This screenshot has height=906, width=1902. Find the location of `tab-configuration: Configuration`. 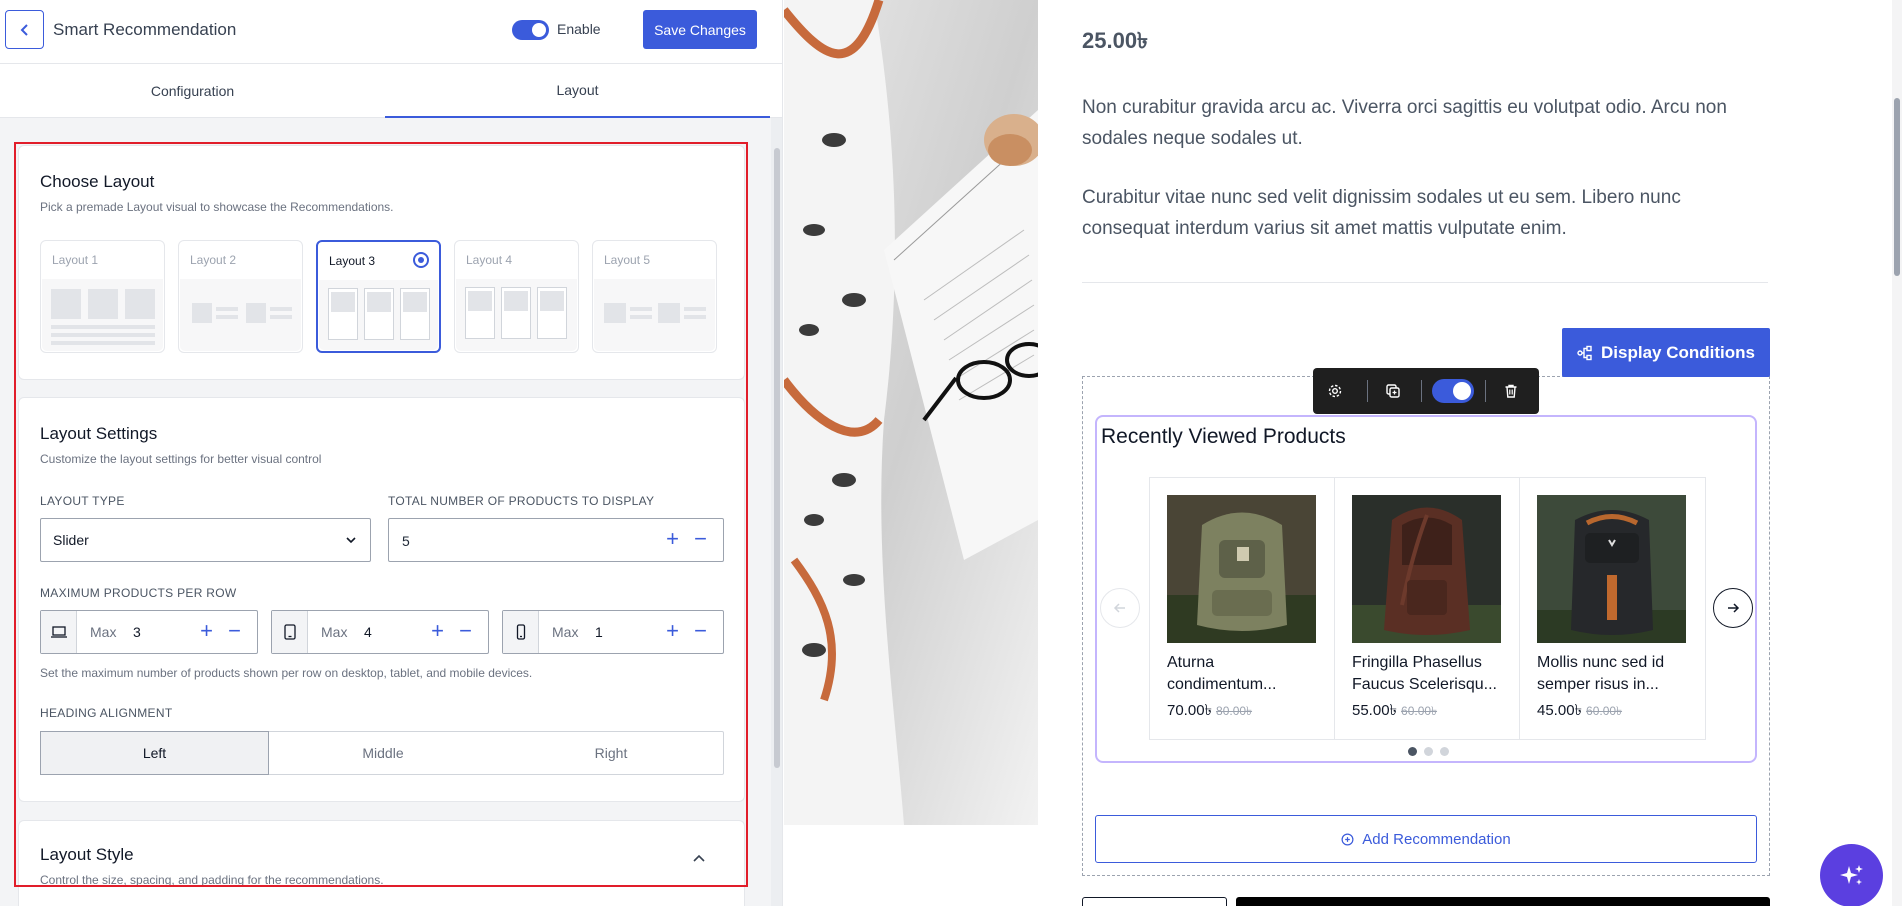

tab-configuration: Configuration is located at coordinates (192, 91).